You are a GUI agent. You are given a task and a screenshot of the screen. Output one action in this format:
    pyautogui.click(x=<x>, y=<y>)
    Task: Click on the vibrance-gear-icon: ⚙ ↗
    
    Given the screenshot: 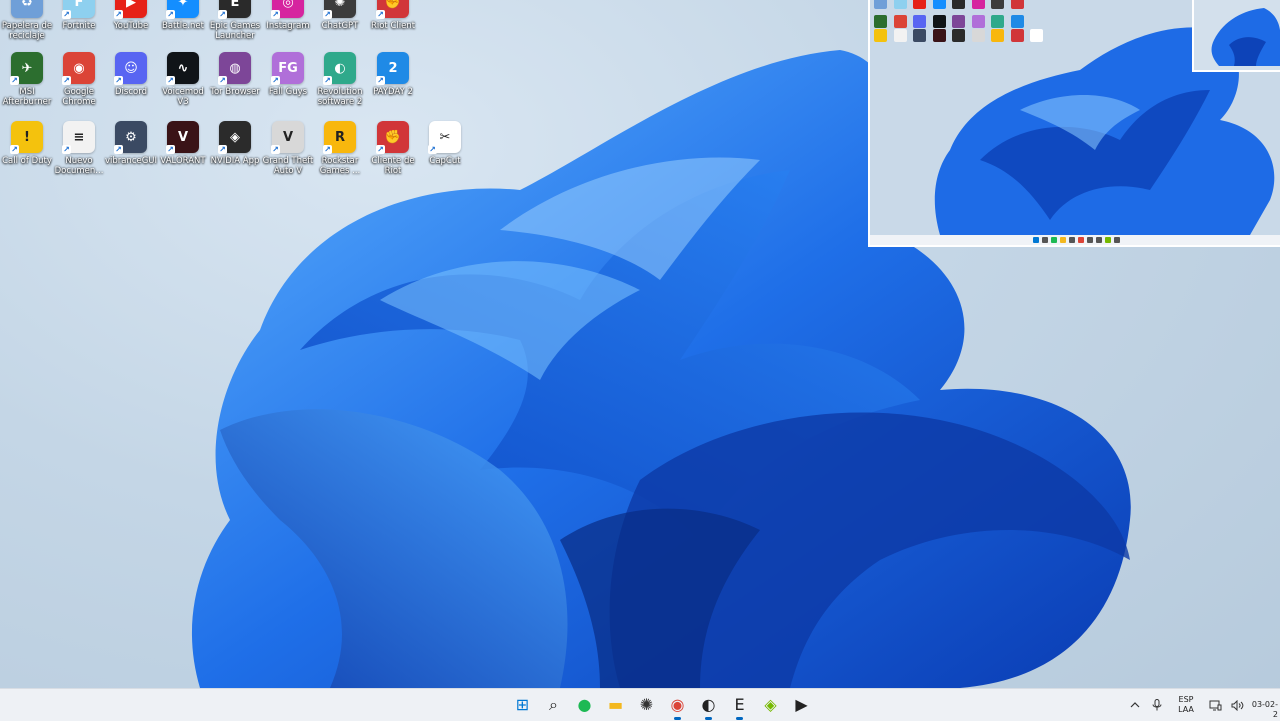 What is the action you would take?
    pyautogui.click(x=130, y=137)
    